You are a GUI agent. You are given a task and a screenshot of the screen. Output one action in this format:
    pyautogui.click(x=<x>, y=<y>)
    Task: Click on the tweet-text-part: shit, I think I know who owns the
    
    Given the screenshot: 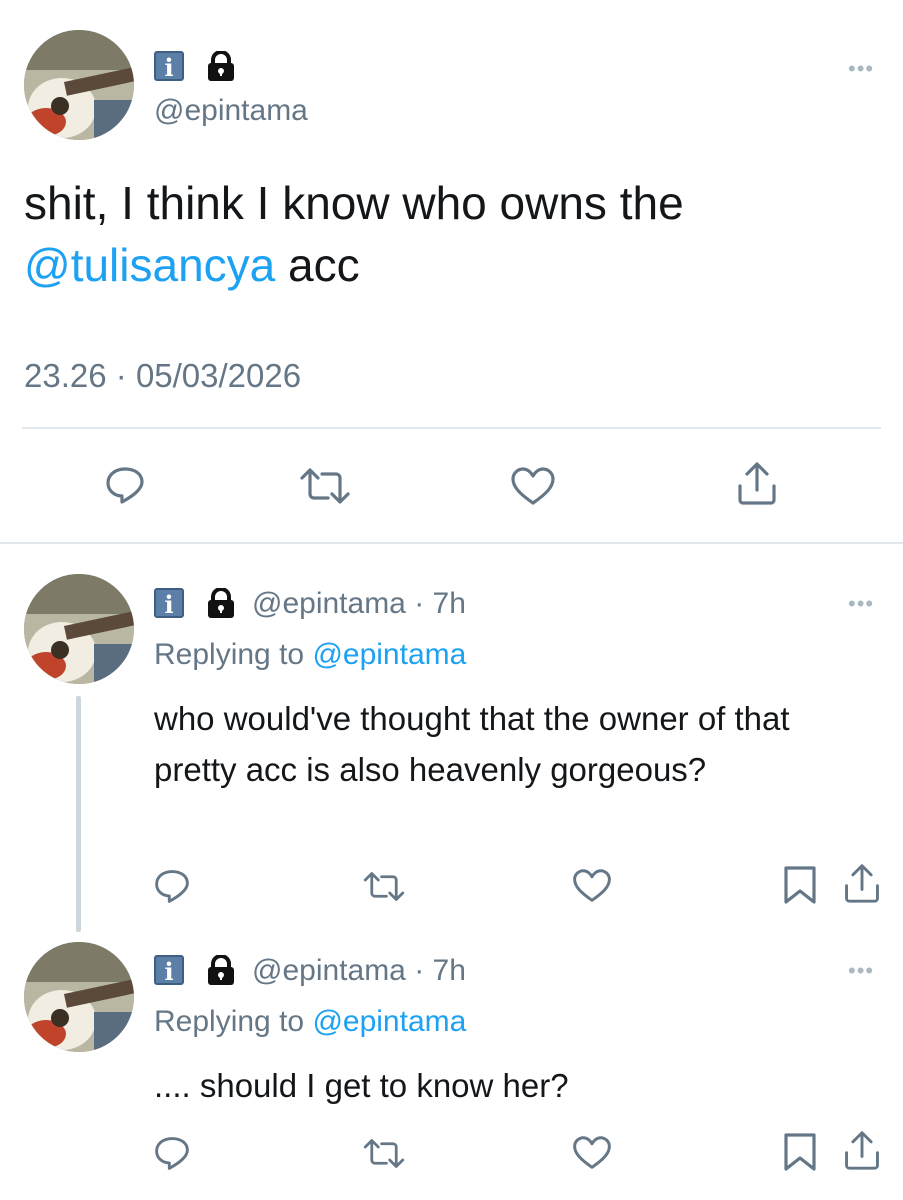 What is the action you would take?
    pyautogui.click(x=354, y=203)
    